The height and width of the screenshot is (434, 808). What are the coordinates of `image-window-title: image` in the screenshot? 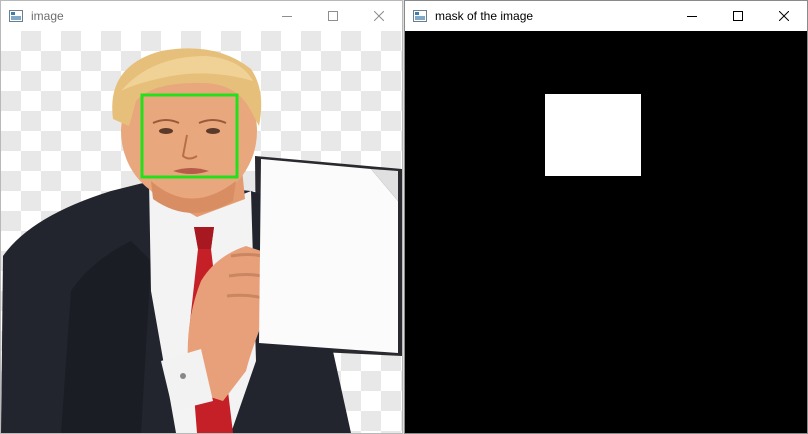 It's located at (47, 16).